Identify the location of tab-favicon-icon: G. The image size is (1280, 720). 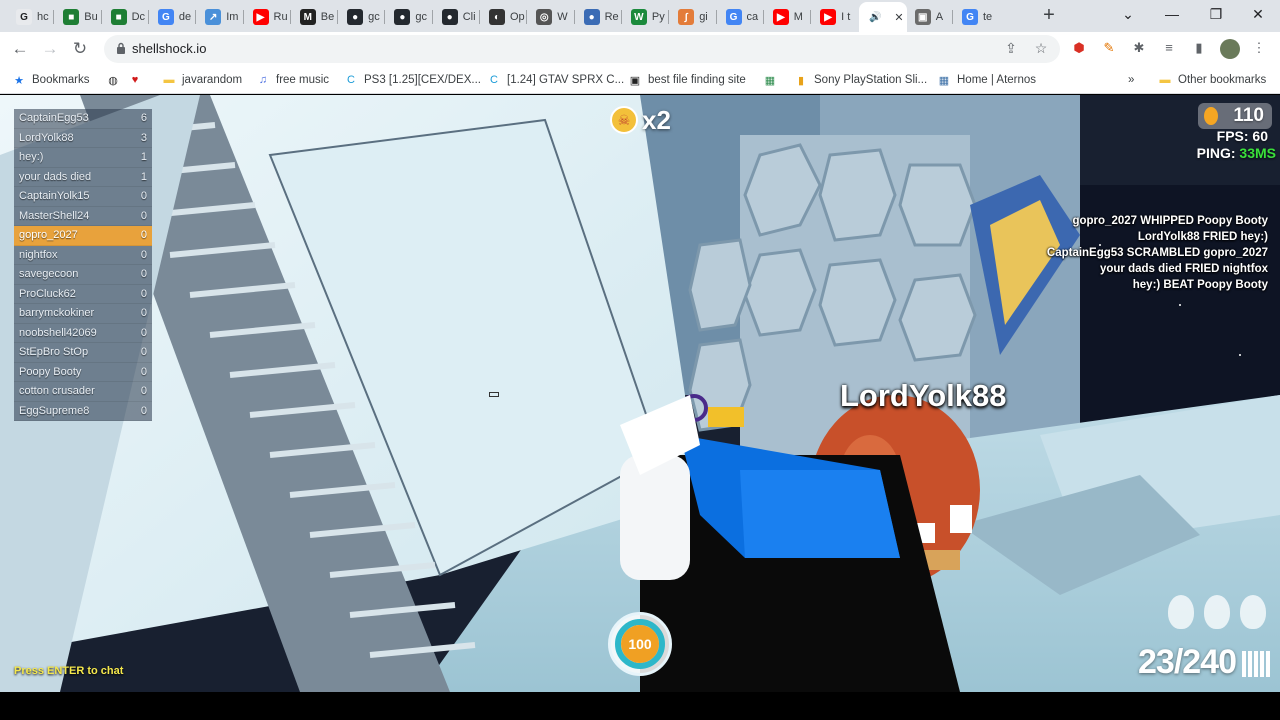
(24, 17).